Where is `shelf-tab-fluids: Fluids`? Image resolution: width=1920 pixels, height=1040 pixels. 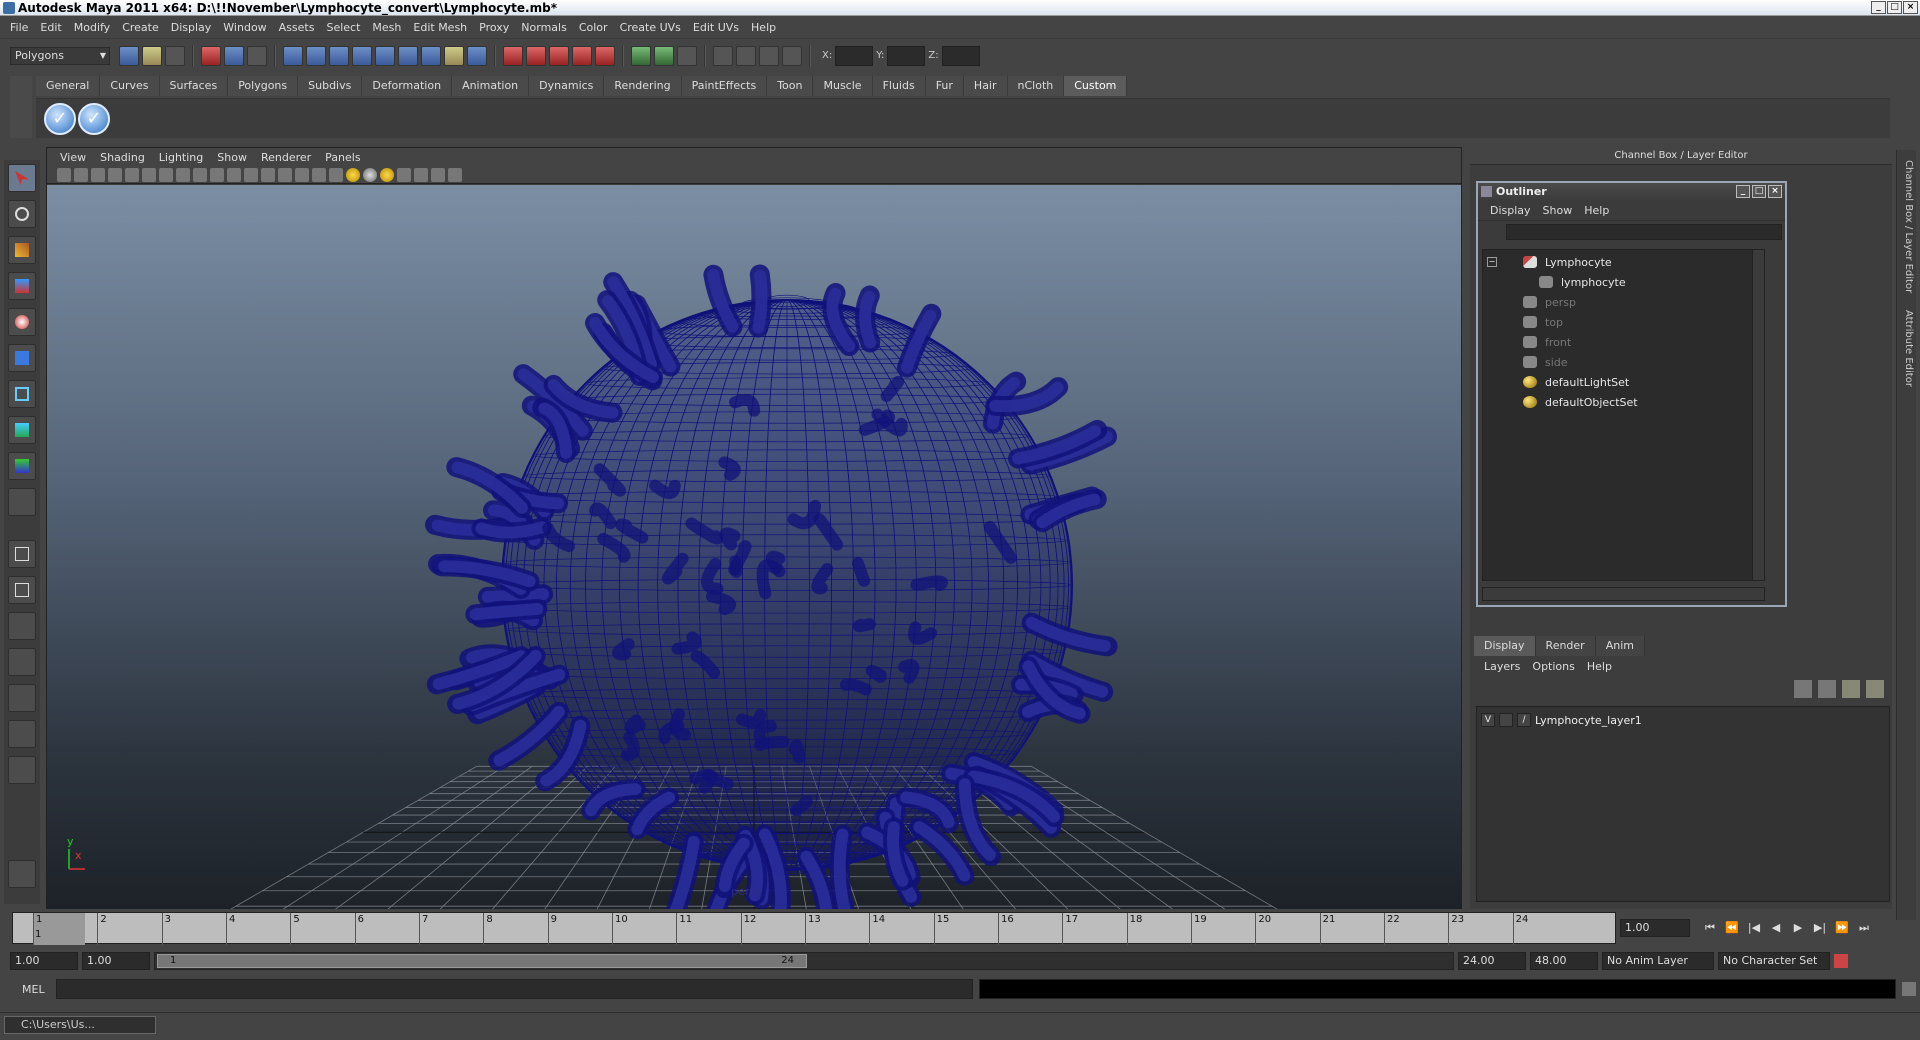
shelf-tab-fluids: Fluids is located at coordinates (899, 86).